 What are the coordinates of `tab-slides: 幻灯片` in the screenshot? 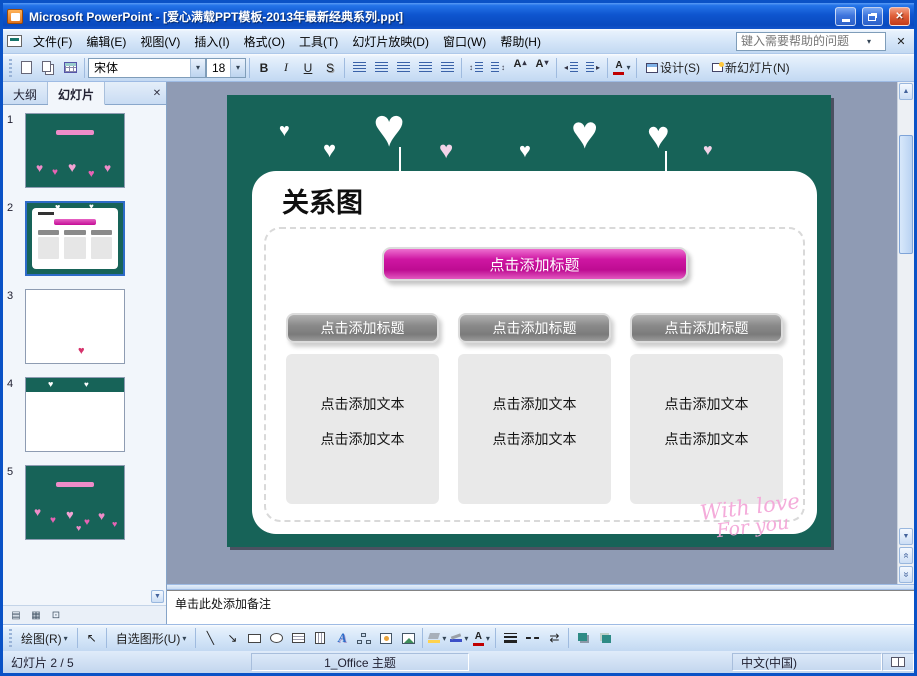 It's located at (77, 93).